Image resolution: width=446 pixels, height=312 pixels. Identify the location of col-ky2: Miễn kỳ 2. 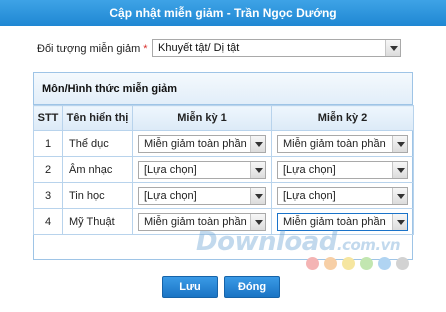
(342, 118).